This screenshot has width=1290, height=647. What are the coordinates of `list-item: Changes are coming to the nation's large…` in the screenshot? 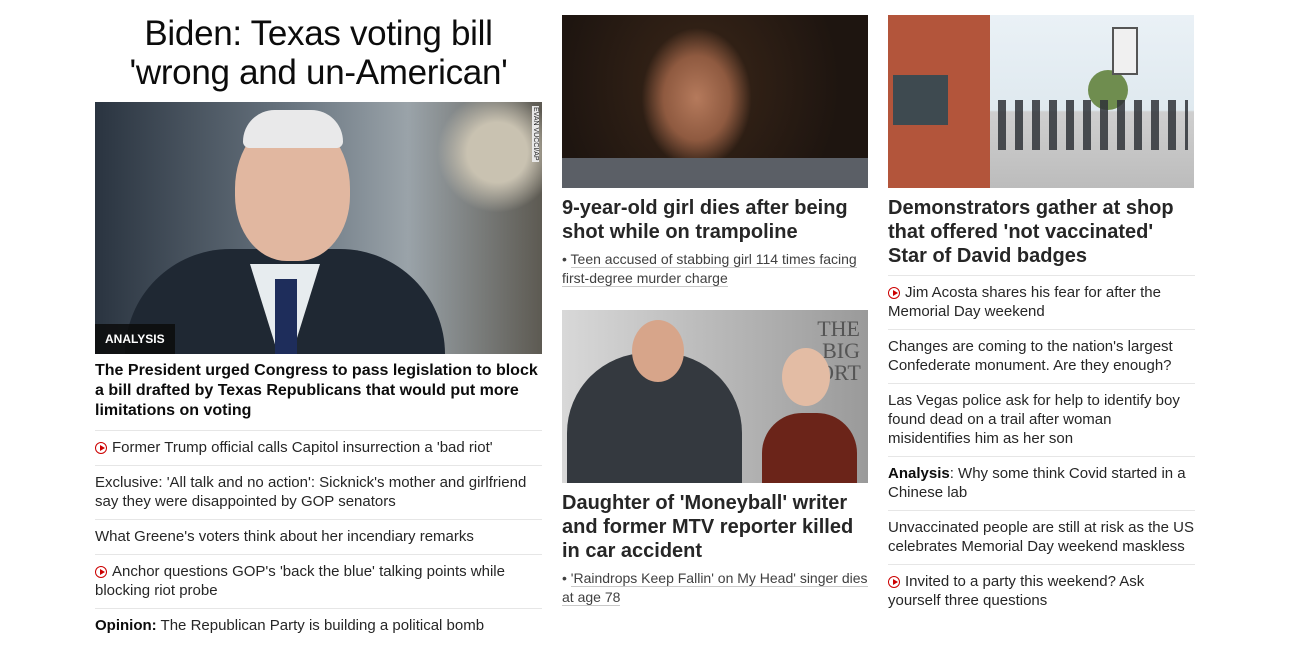 It's located at (1041, 356).